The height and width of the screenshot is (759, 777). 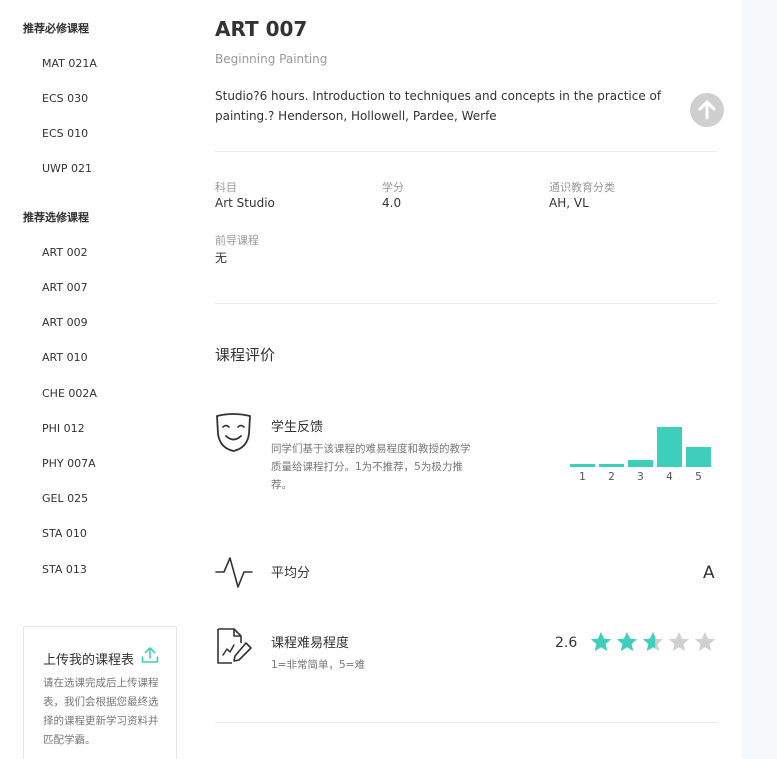 I want to click on sidebar-item-che-002a: CHE 002A, so click(x=69, y=393).